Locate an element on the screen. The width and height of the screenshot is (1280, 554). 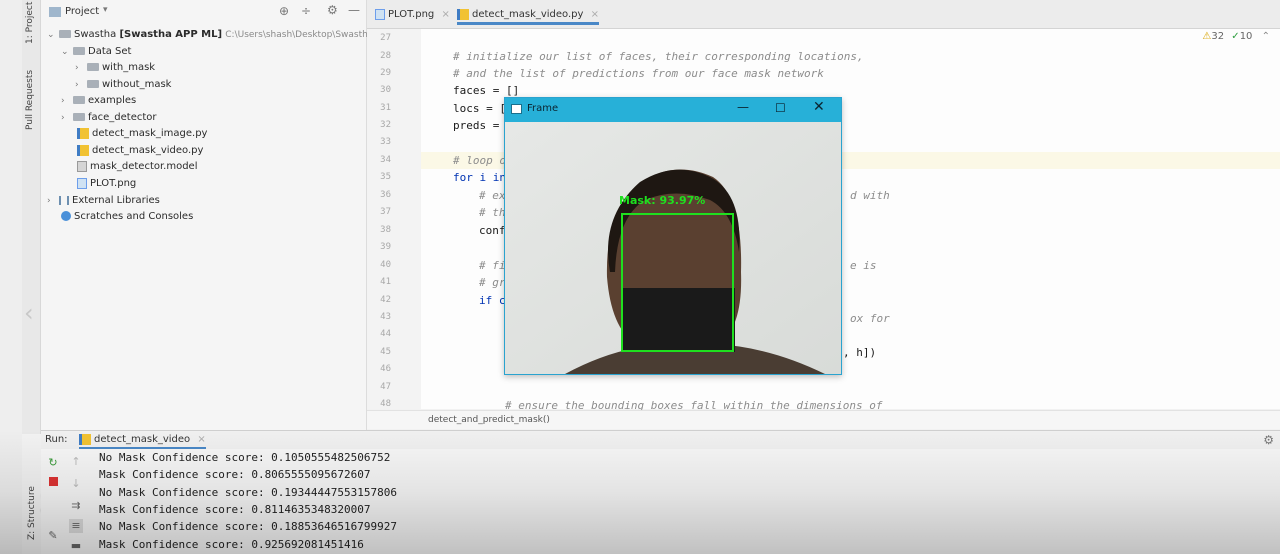
chevron-up-icon: ⌃ is located at coordinates (1266, 36).